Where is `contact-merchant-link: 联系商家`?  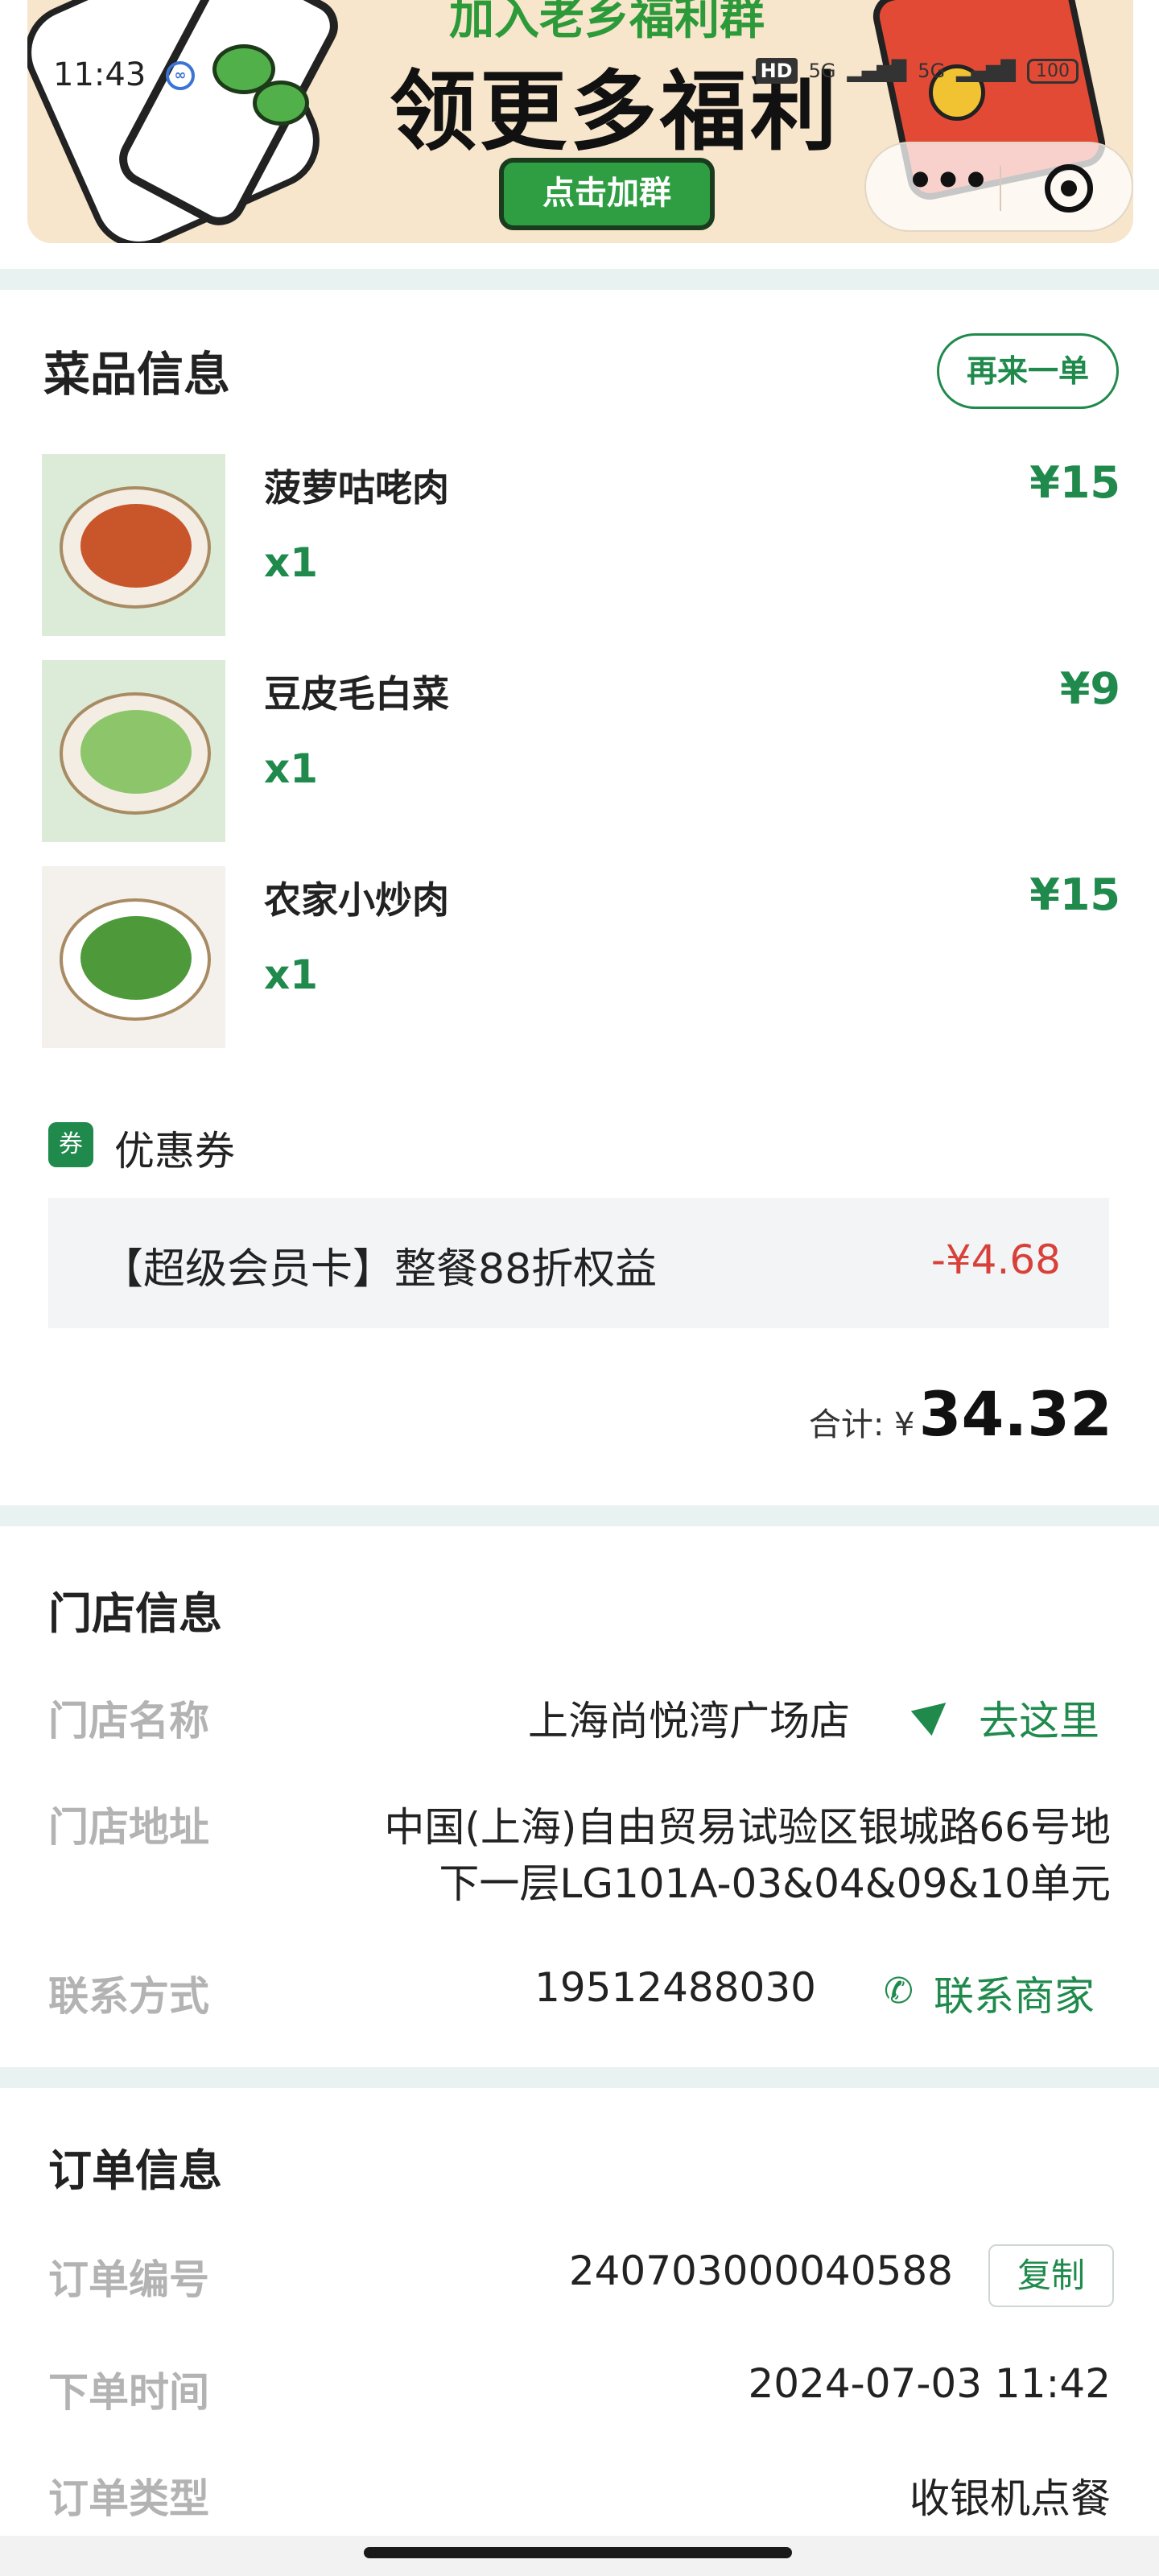
contact-merchant-link: 联系商家 is located at coordinates (1014, 1993).